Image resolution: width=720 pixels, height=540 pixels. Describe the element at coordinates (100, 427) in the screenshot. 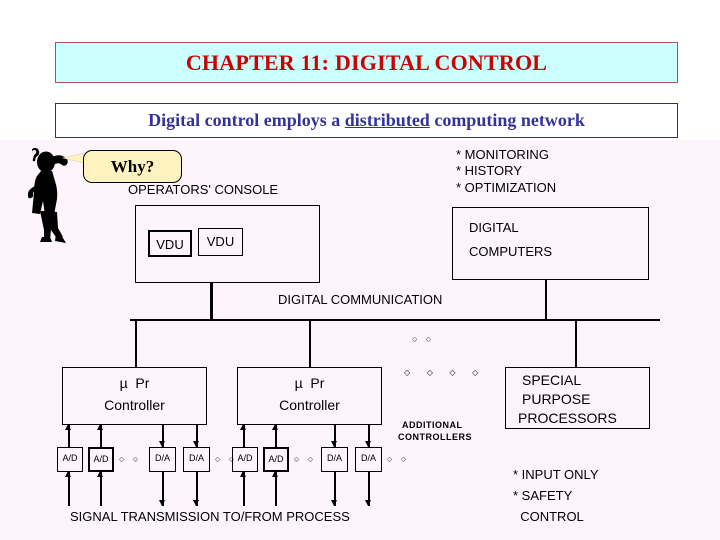

I see `c1-ad2-arrow-up` at that location.